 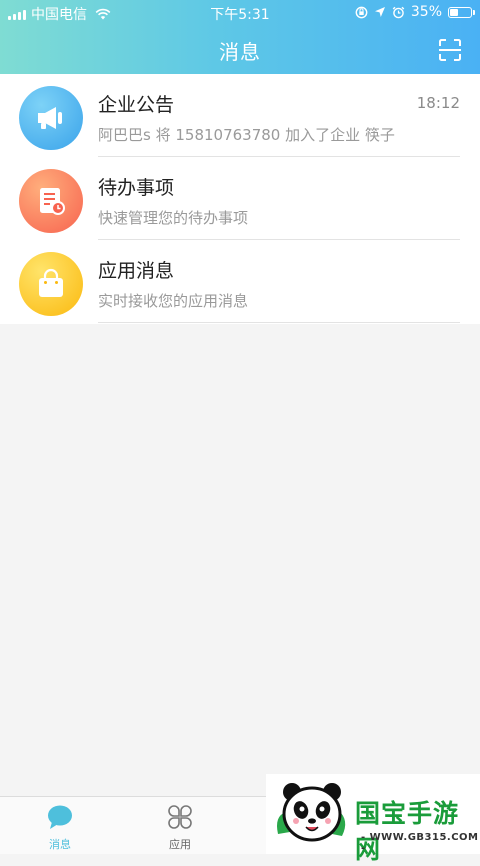 What do you see at coordinates (60, 844) in the screenshot?
I see `tab-label: 消息` at bounding box center [60, 844].